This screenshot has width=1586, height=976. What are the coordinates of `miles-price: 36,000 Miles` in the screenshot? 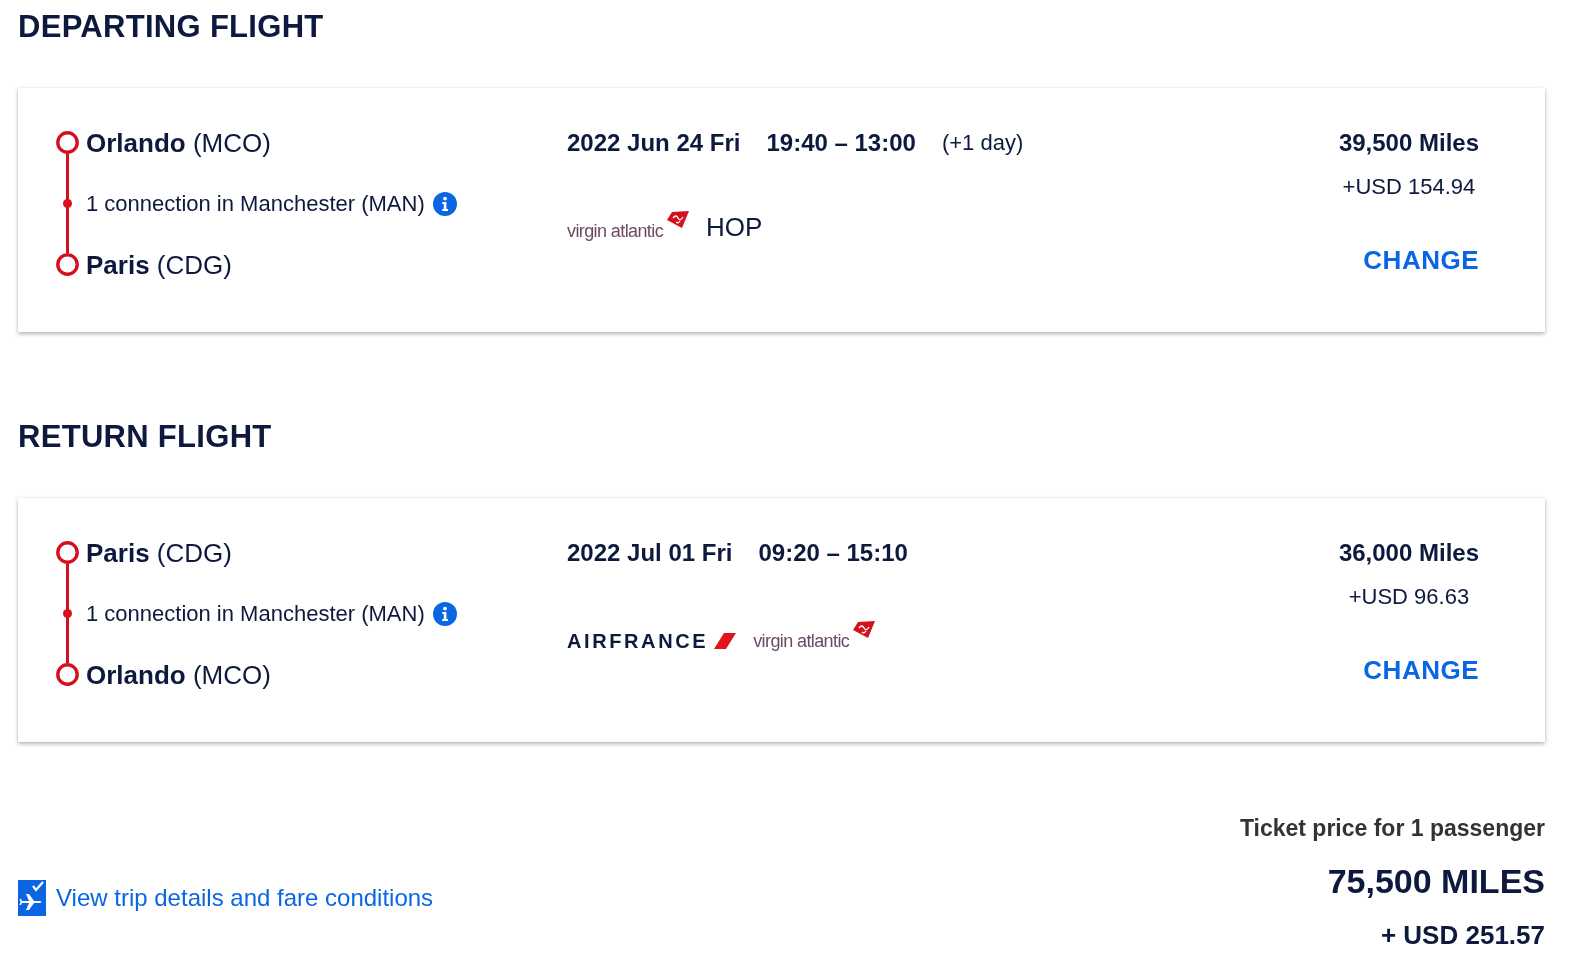 It's located at (1408, 552).